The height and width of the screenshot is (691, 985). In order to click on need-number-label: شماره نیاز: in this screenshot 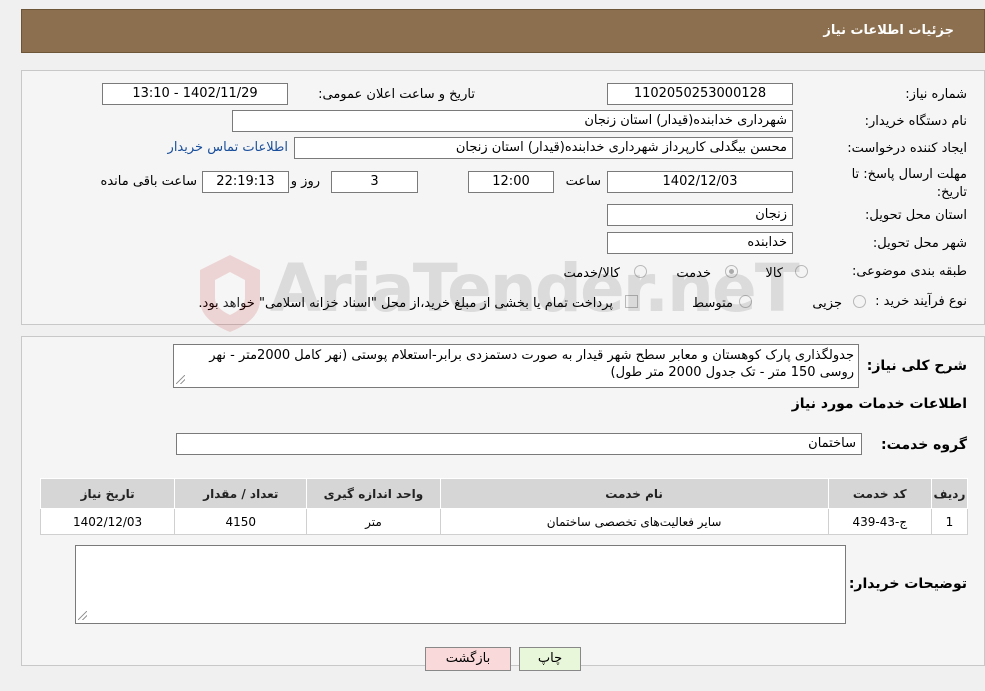, I will do `click(936, 94)`.